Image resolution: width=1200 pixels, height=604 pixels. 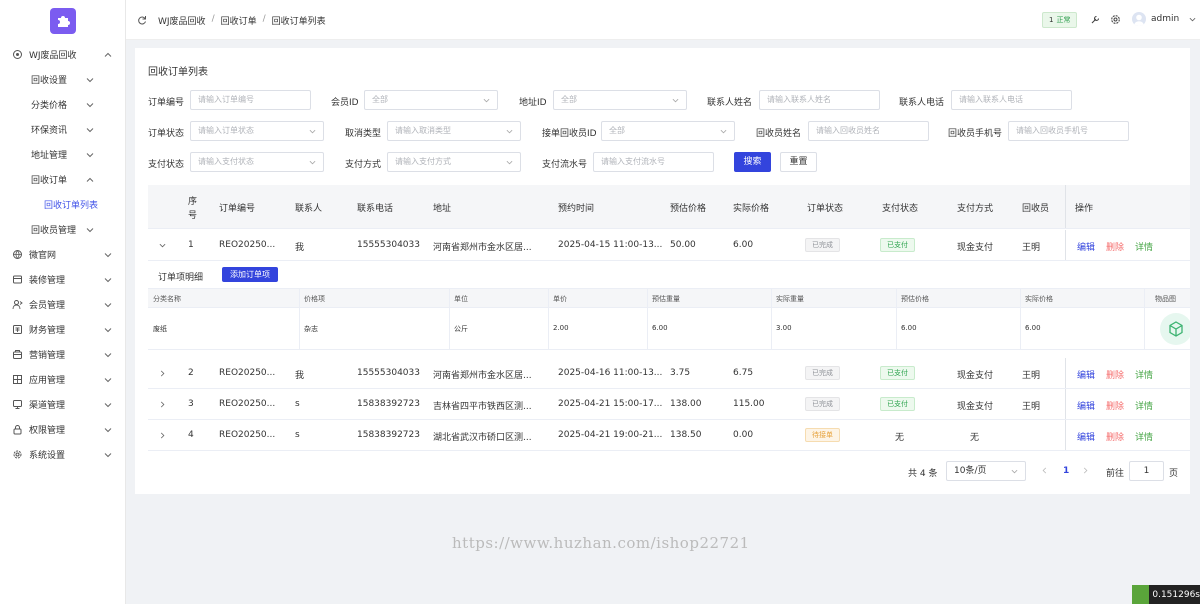 What do you see at coordinates (668, 131) in the screenshot?
I see `collector-id-select: 全部` at bounding box center [668, 131].